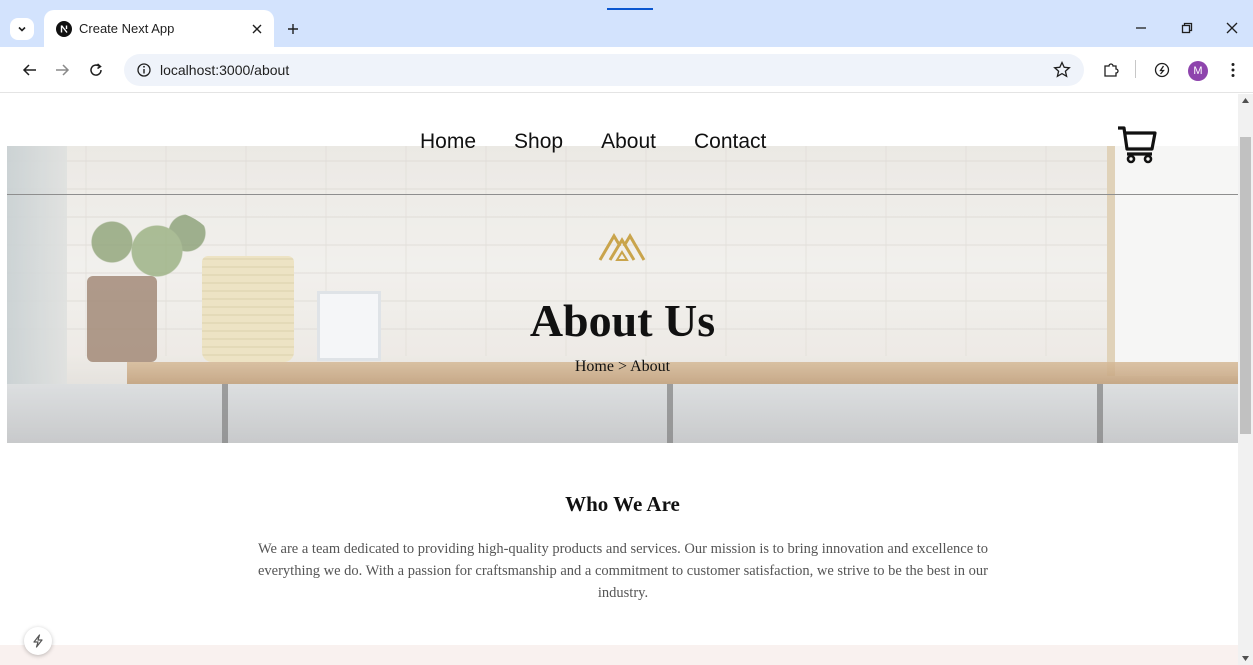 This screenshot has height=665, width=1253. I want to click on shopping-cart-icon, so click(1137, 144).